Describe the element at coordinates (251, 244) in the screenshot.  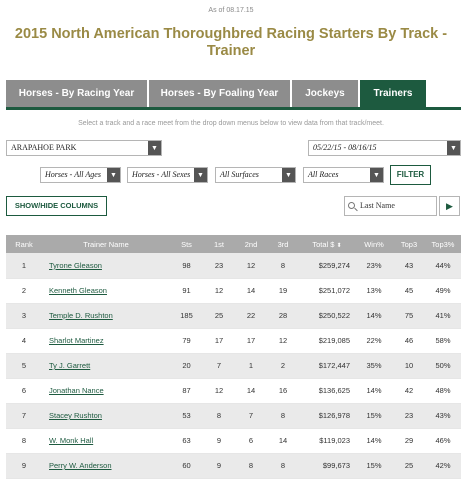
I see `header-second: 2nd` at that location.